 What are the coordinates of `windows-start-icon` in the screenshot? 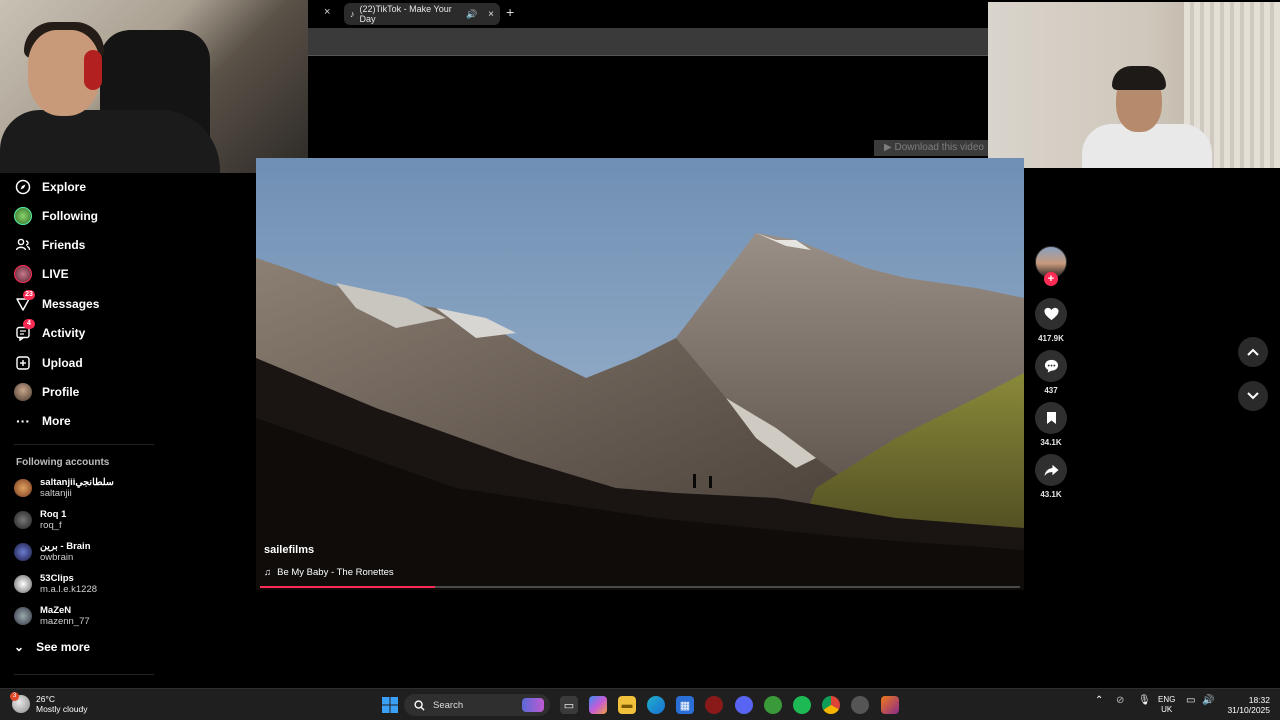 It's located at (390, 705).